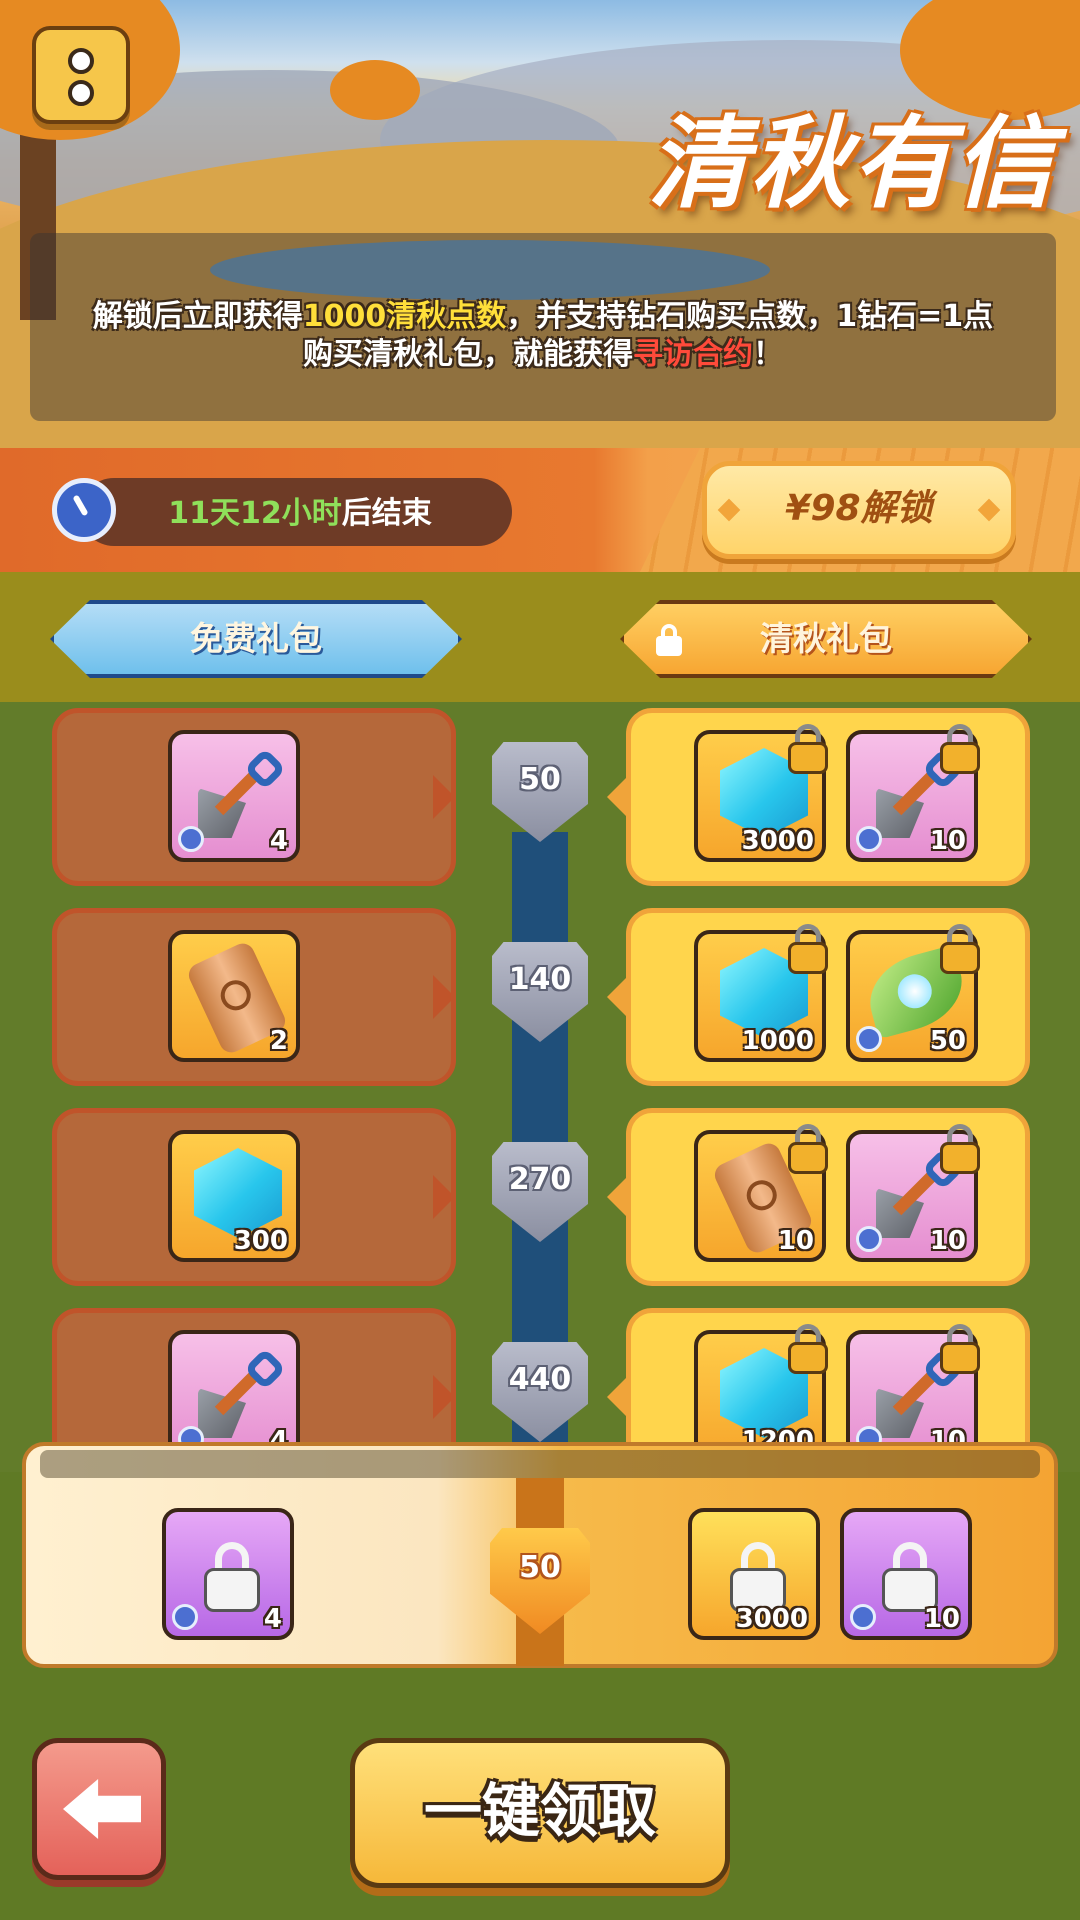 The height and width of the screenshot is (1920, 1080). Describe the element at coordinates (81, 75) in the screenshot. I see `menu-button` at that location.